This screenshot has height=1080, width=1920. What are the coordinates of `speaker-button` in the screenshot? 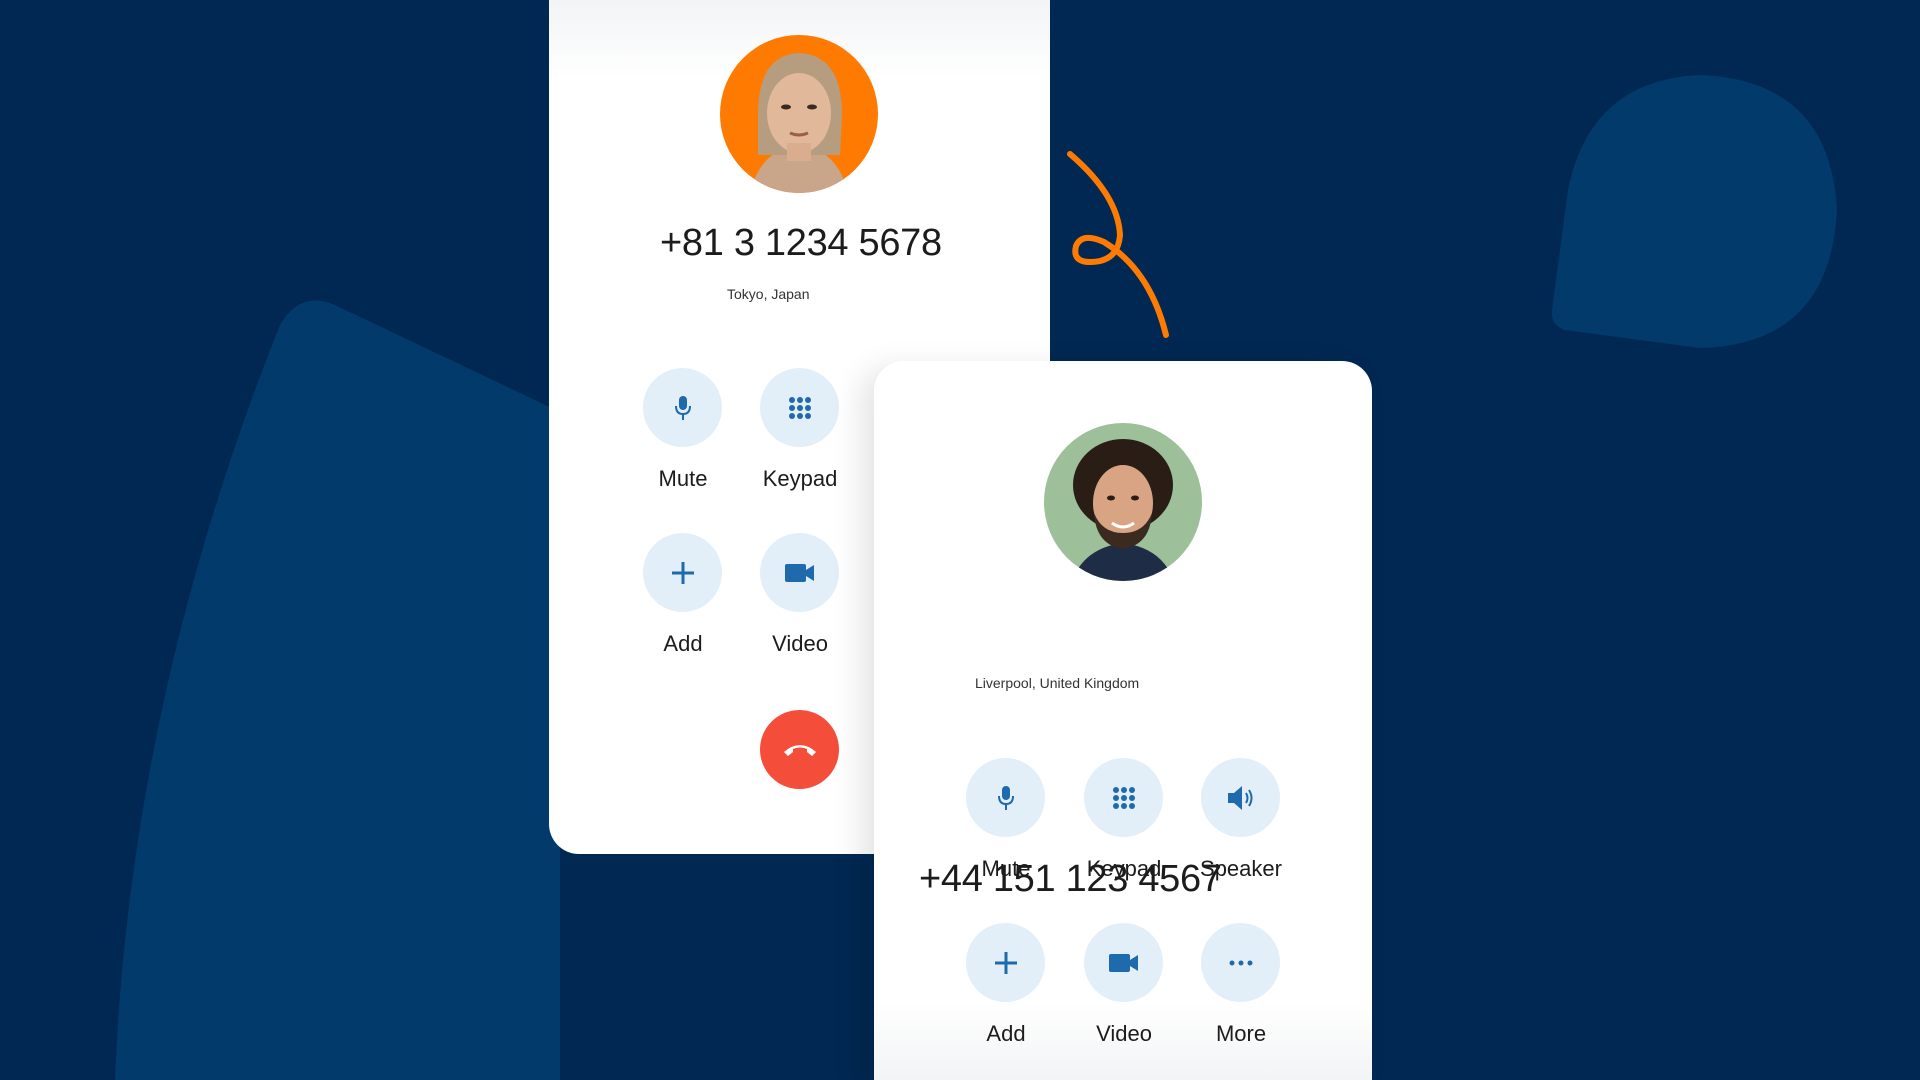 It's located at (1240, 797).